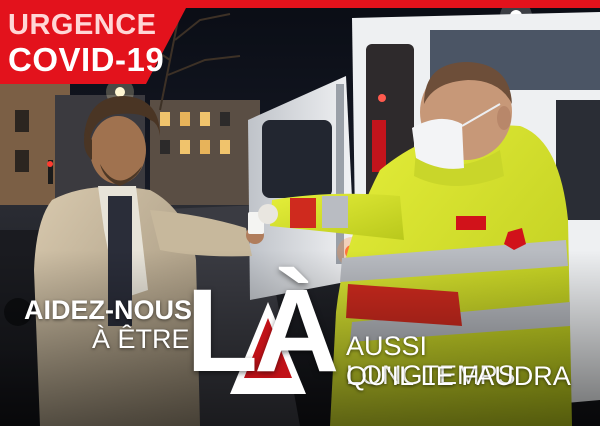 The height and width of the screenshot is (426, 600). What do you see at coordinates (458, 376) in the screenshot?
I see `slogan-right-line2: QU'IL LE FAUDRA` at bounding box center [458, 376].